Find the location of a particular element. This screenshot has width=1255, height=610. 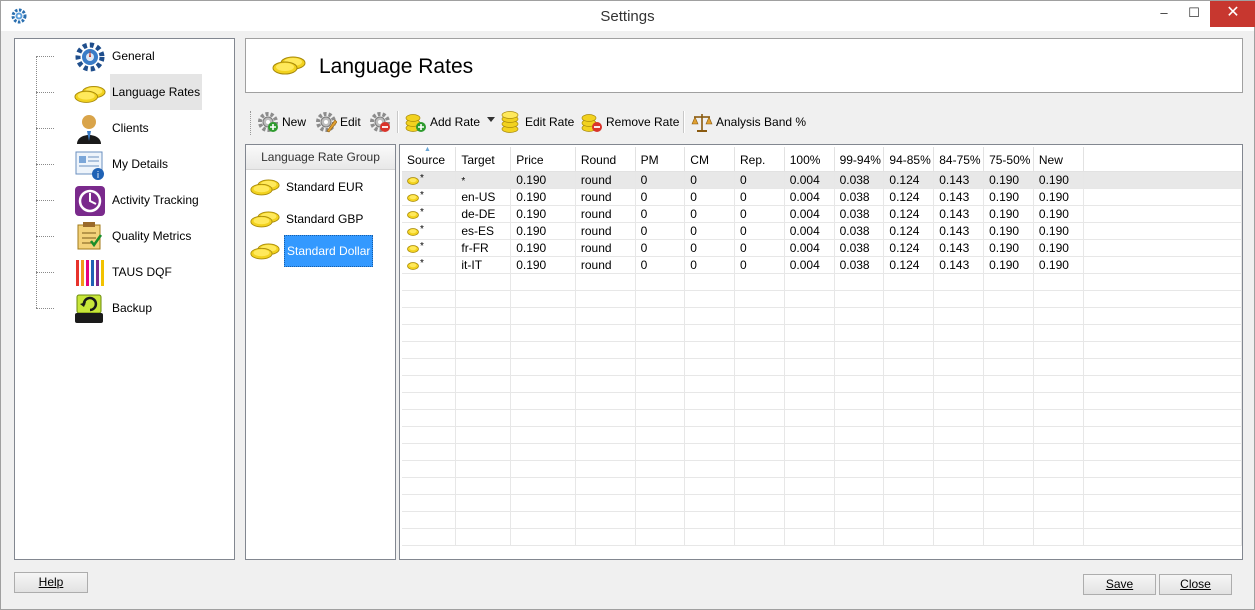

tree-item-general: General is located at coordinates (136, 56).